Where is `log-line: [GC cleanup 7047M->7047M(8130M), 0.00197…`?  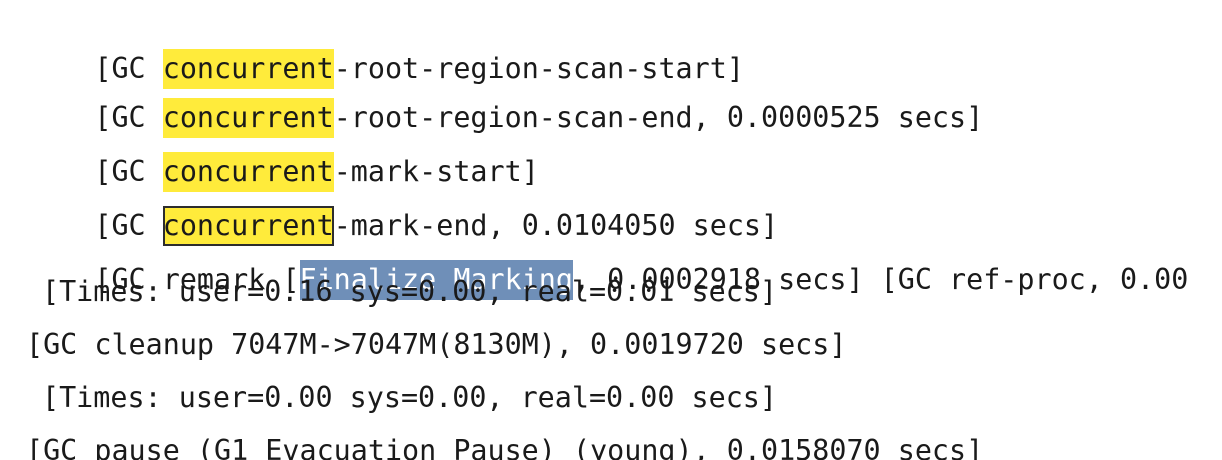
log-line: [GC cleanup 7047M->7047M(8130M), 0.00197… is located at coordinates (436, 344).